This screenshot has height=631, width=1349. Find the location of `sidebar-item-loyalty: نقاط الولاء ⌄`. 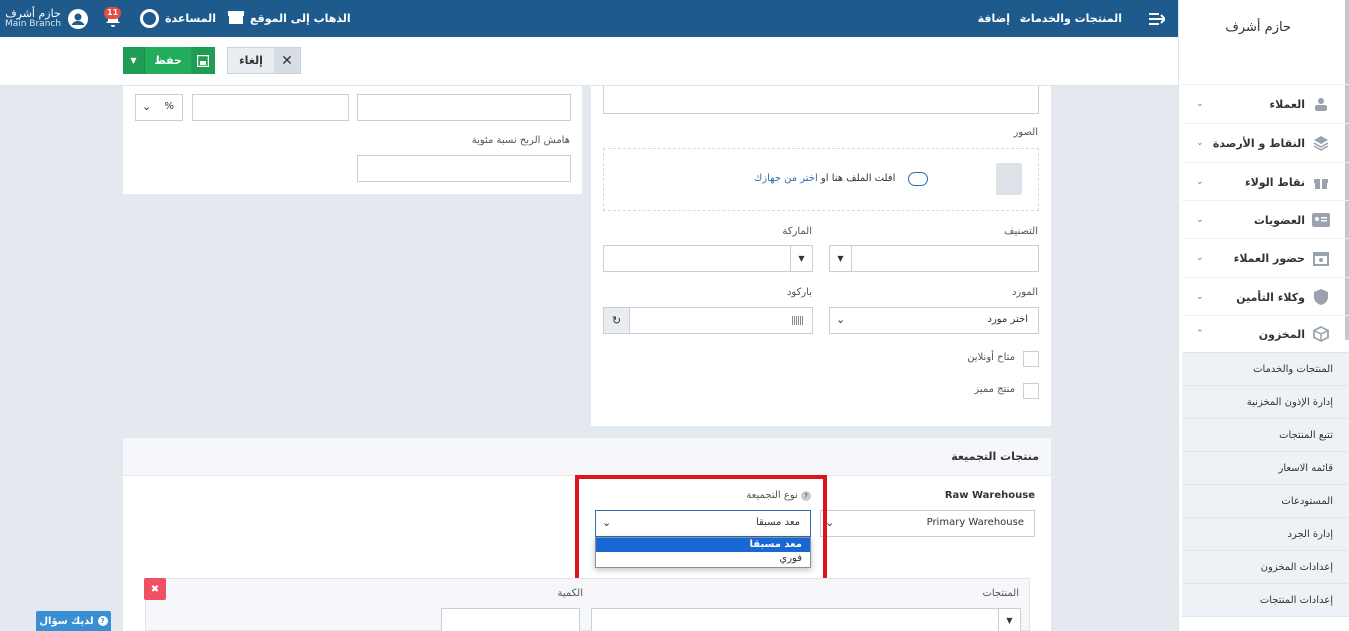

sidebar-item-loyalty: نقاط الولاء ⌄ is located at coordinates (1265, 181).